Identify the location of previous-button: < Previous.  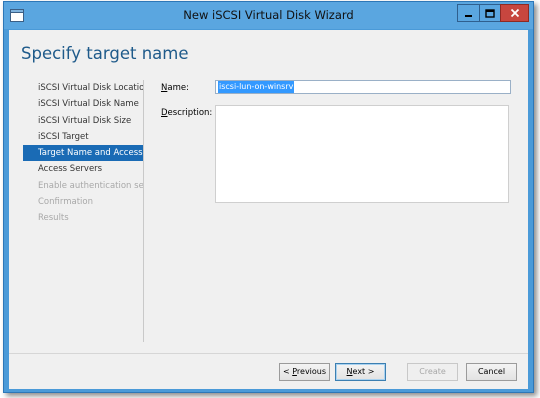
(304, 372).